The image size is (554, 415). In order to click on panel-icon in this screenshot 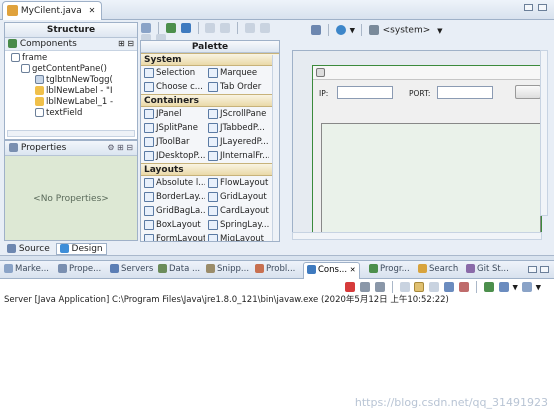, I will do `click(25, 68)`.